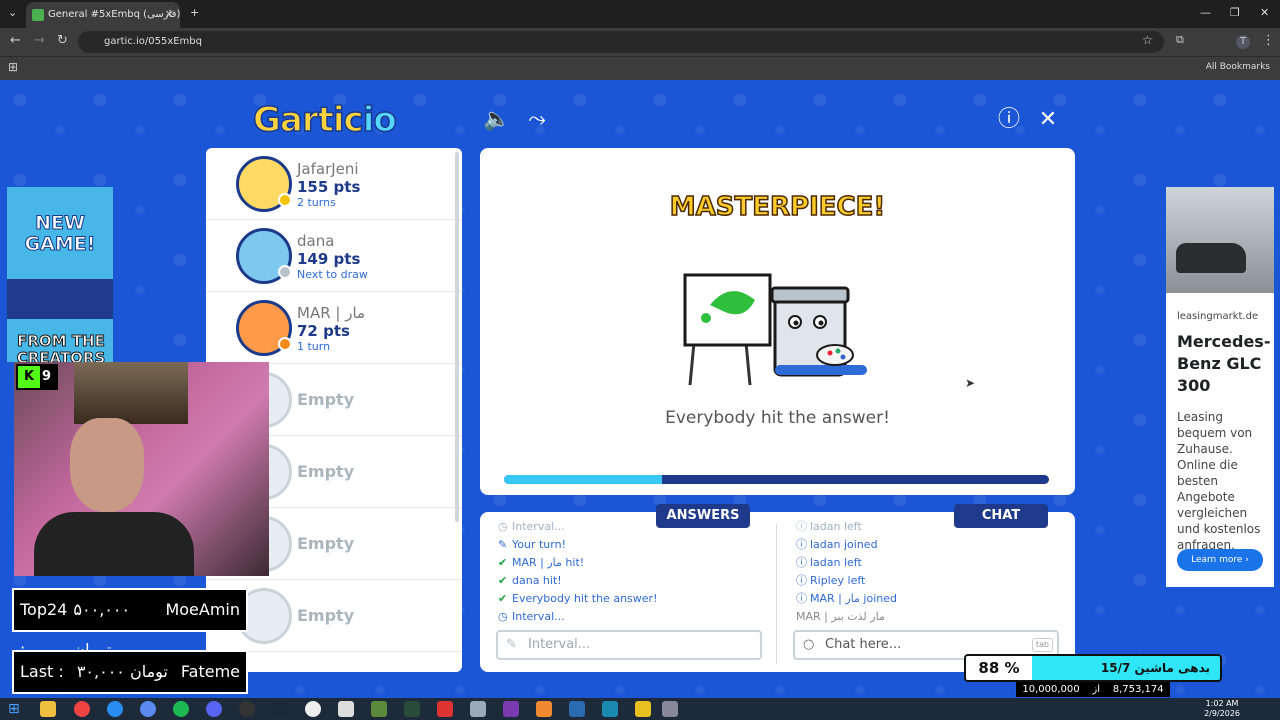 This screenshot has height=720, width=1280. I want to click on start-icon: ⊞, so click(16, 709).